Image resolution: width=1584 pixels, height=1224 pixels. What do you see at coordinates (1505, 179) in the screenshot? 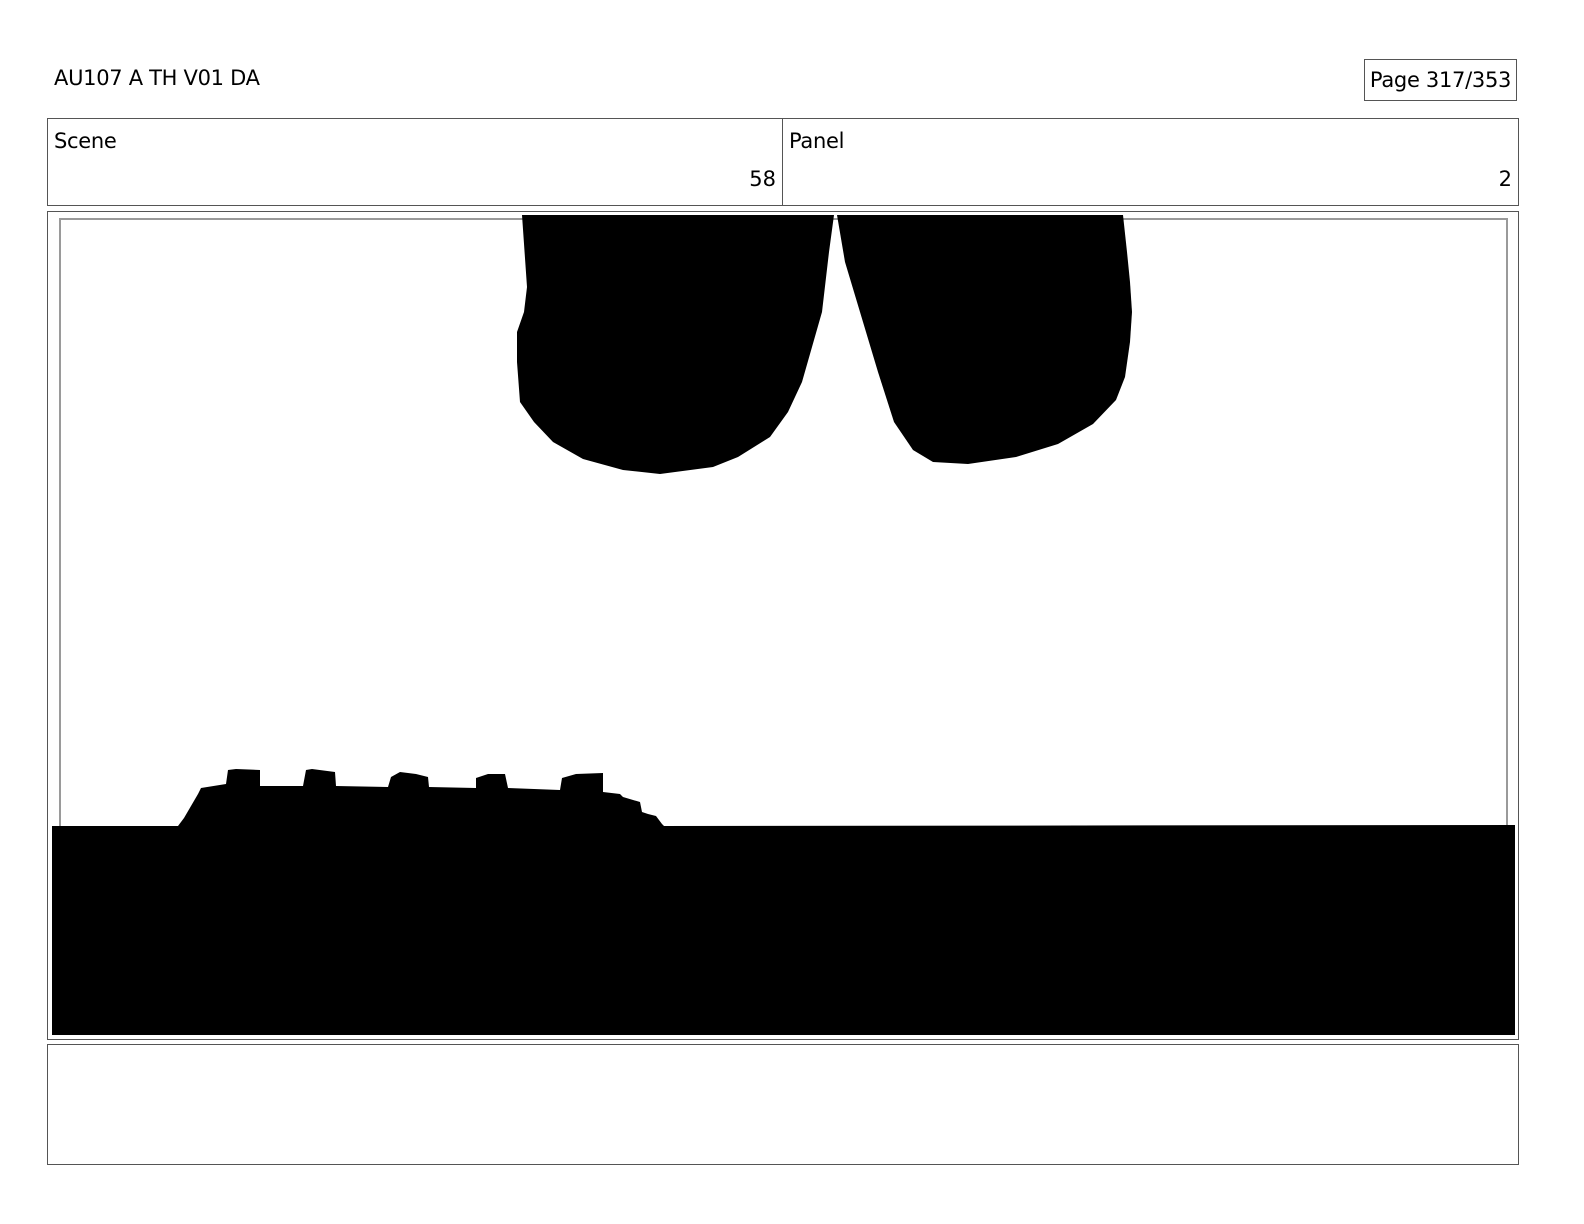
I see `panel-number: 2` at bounding box center [1505, 179].